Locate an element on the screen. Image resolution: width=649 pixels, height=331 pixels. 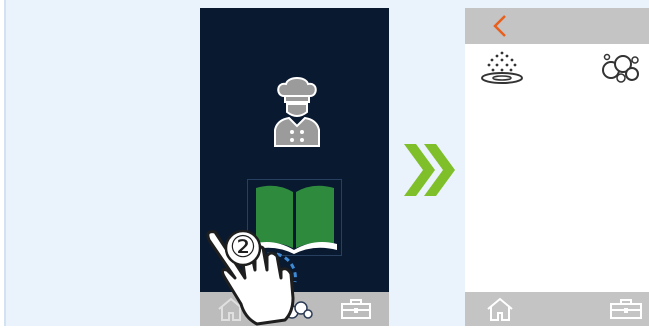
home-icon is located at coordinates (500, 309).